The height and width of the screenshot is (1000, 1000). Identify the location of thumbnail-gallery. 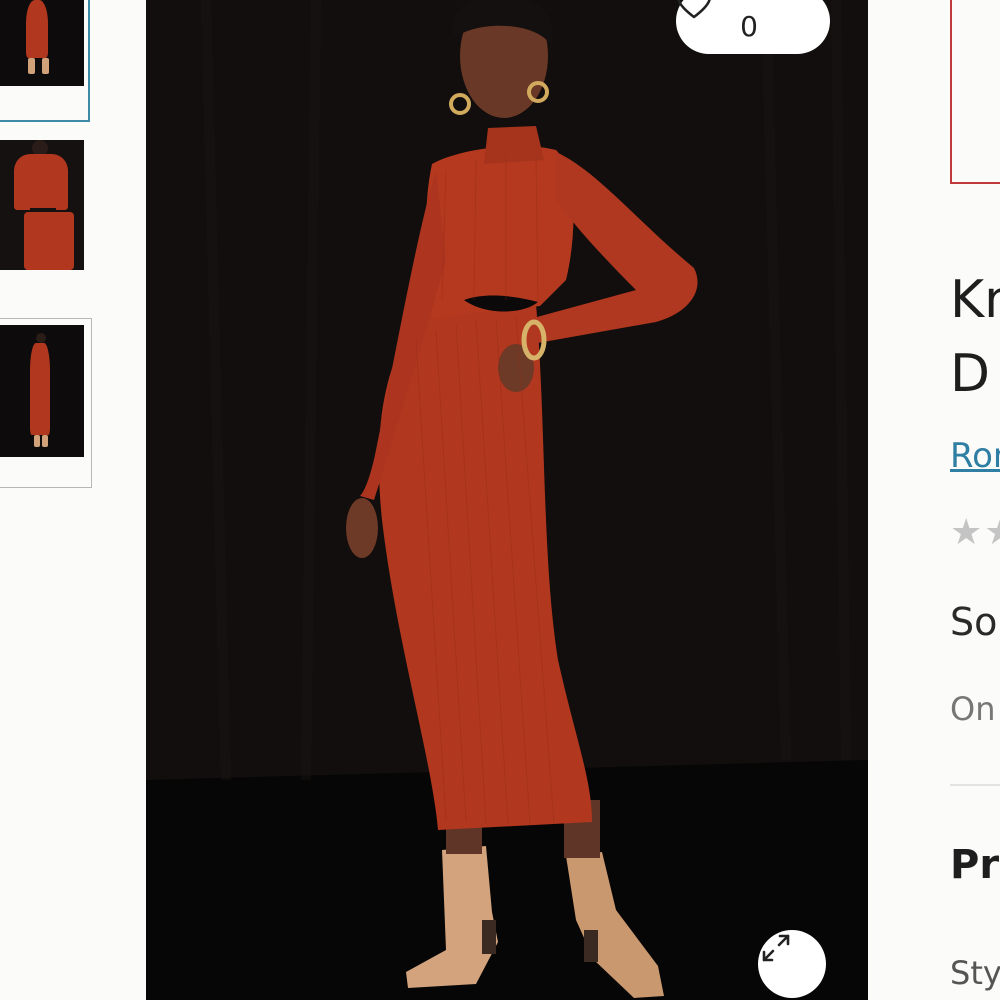
(50, 500).